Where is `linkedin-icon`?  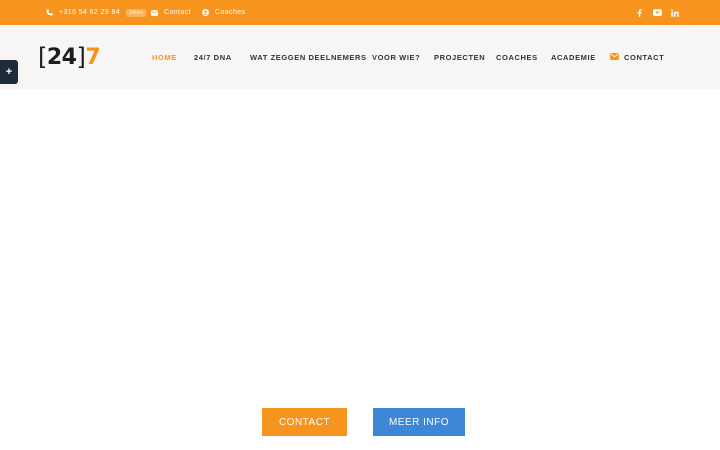
linkedin-icon is located at coordinates (675, 12).